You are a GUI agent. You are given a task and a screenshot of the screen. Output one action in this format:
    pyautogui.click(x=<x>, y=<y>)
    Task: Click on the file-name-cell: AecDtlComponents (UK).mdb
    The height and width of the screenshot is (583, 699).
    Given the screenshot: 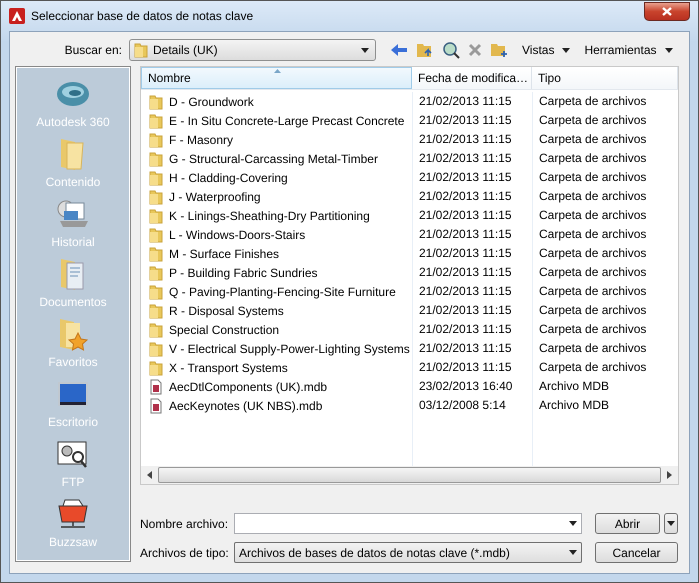 What is the action you would take?
    pyautogui.click(x=276, y=386)
    